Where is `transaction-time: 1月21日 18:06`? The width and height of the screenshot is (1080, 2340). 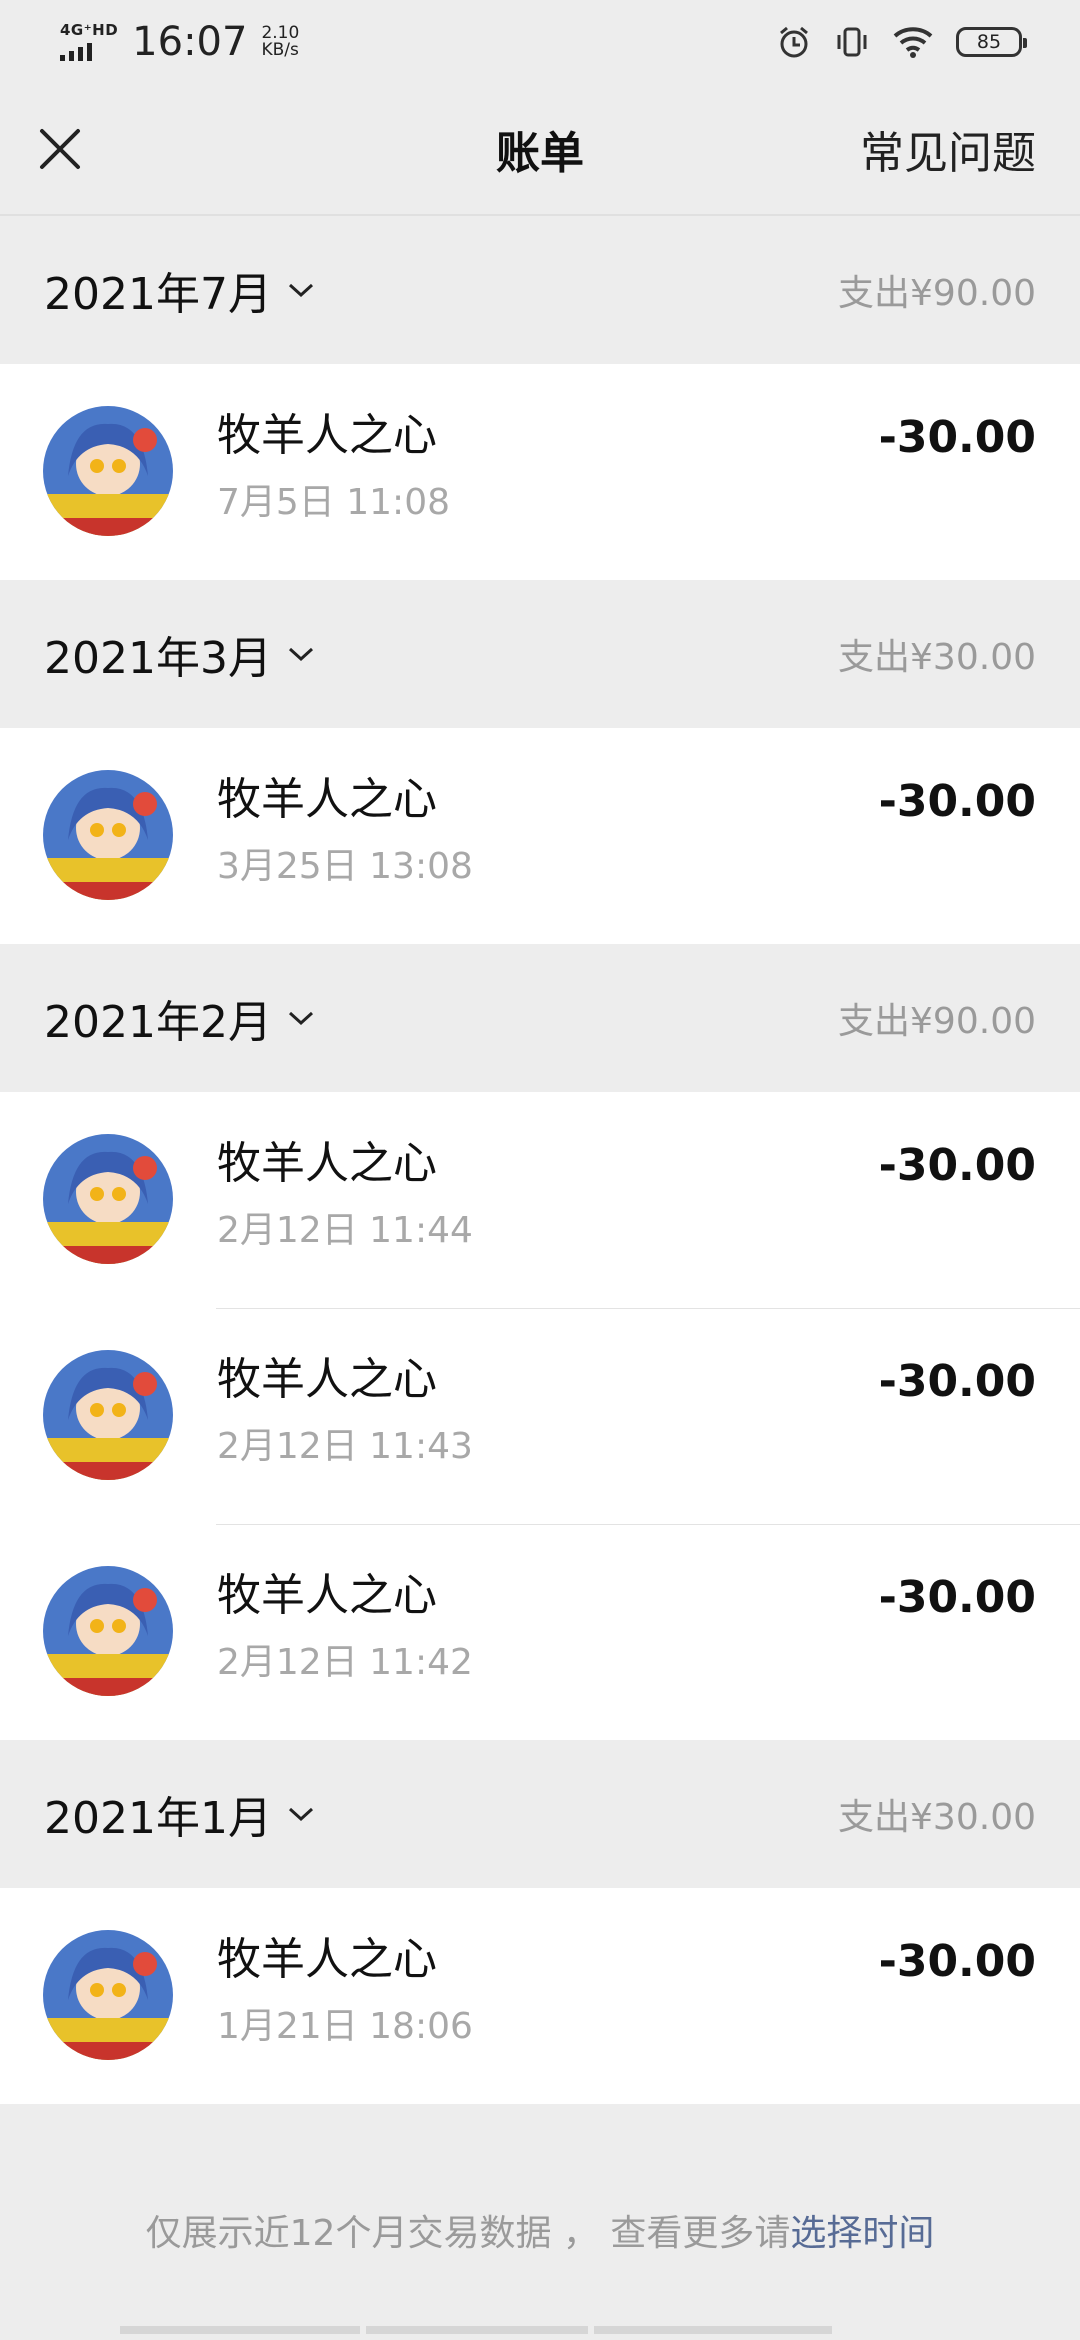 transaction-time: 1月21日 18:06 is located at coordinates (345, 2026).